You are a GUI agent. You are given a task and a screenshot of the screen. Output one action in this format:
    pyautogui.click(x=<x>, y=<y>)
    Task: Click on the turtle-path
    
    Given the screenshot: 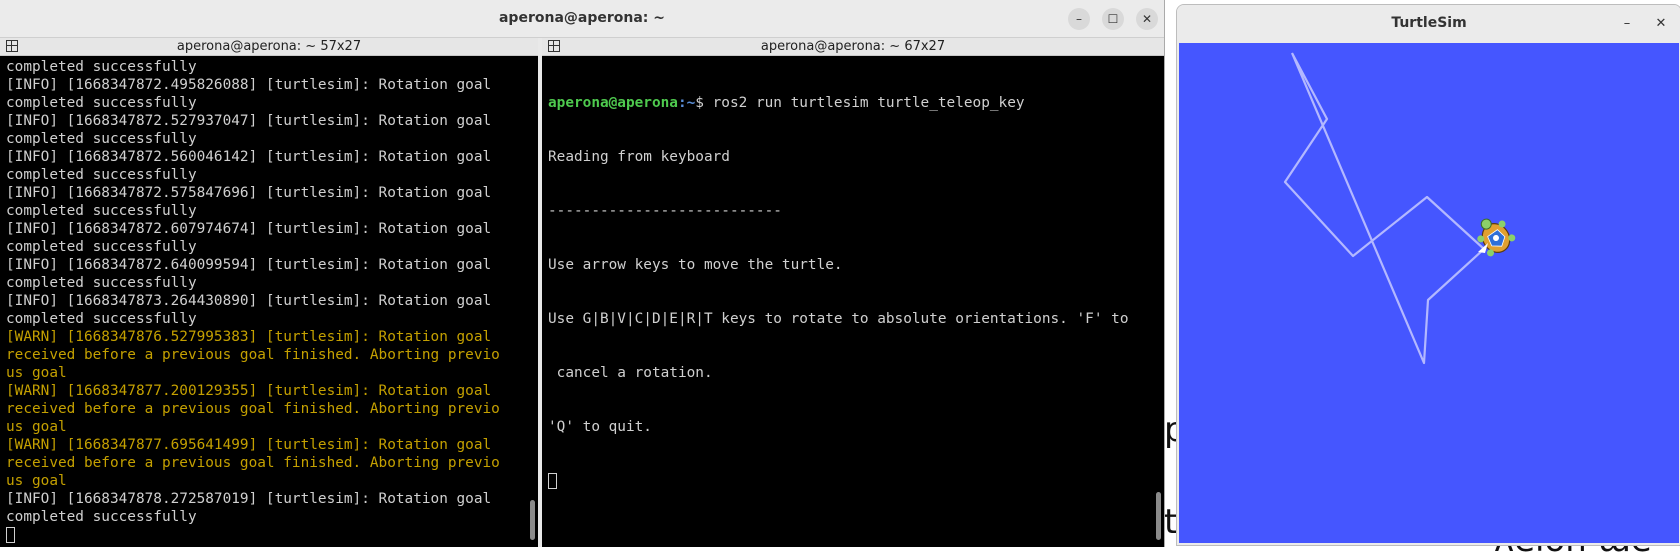 What is the action you would take?
    pyautogui.click(x=1384, y=208)
    